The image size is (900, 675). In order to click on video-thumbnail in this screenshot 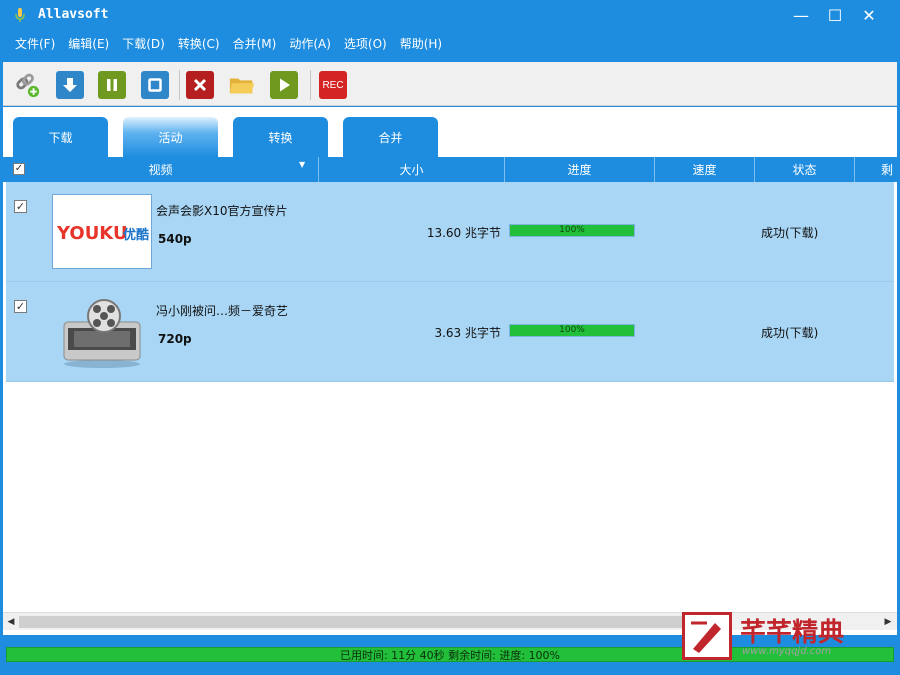, I will do `click(102, 331)`.